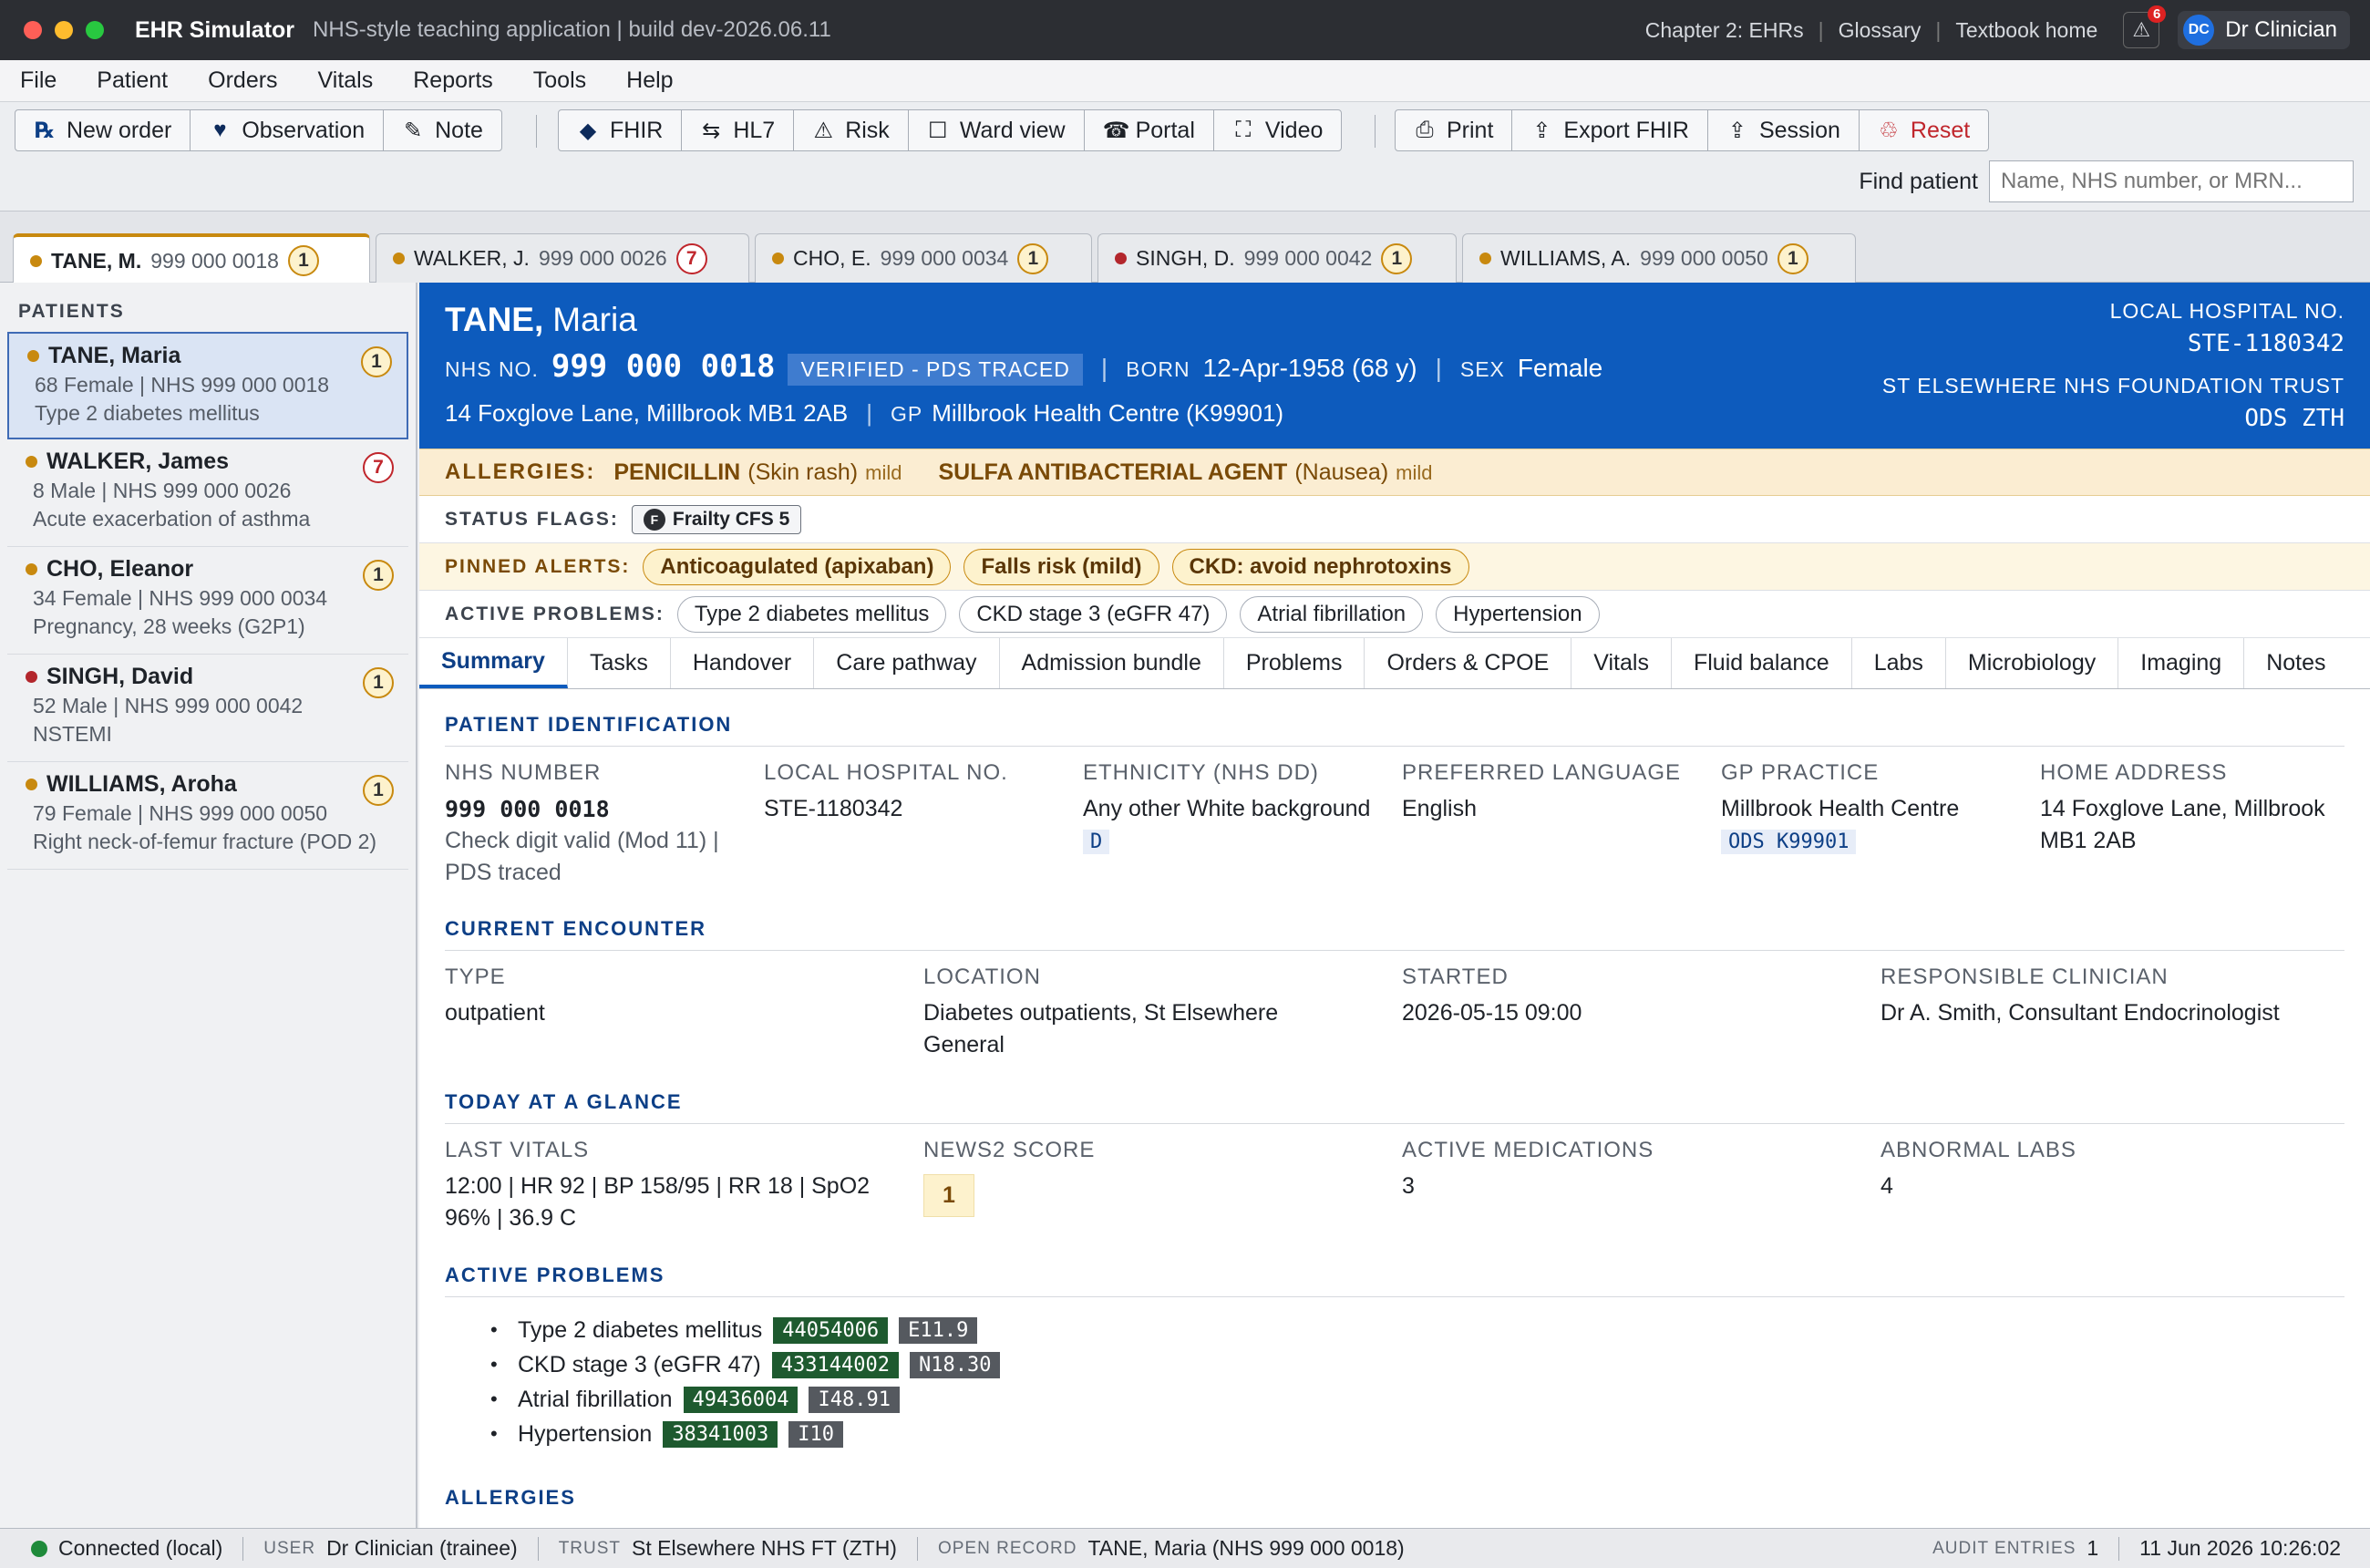  Describe the element at coordinates (346, 80) in the screenshot. I see `menu-vitals: Vitals` at that location.